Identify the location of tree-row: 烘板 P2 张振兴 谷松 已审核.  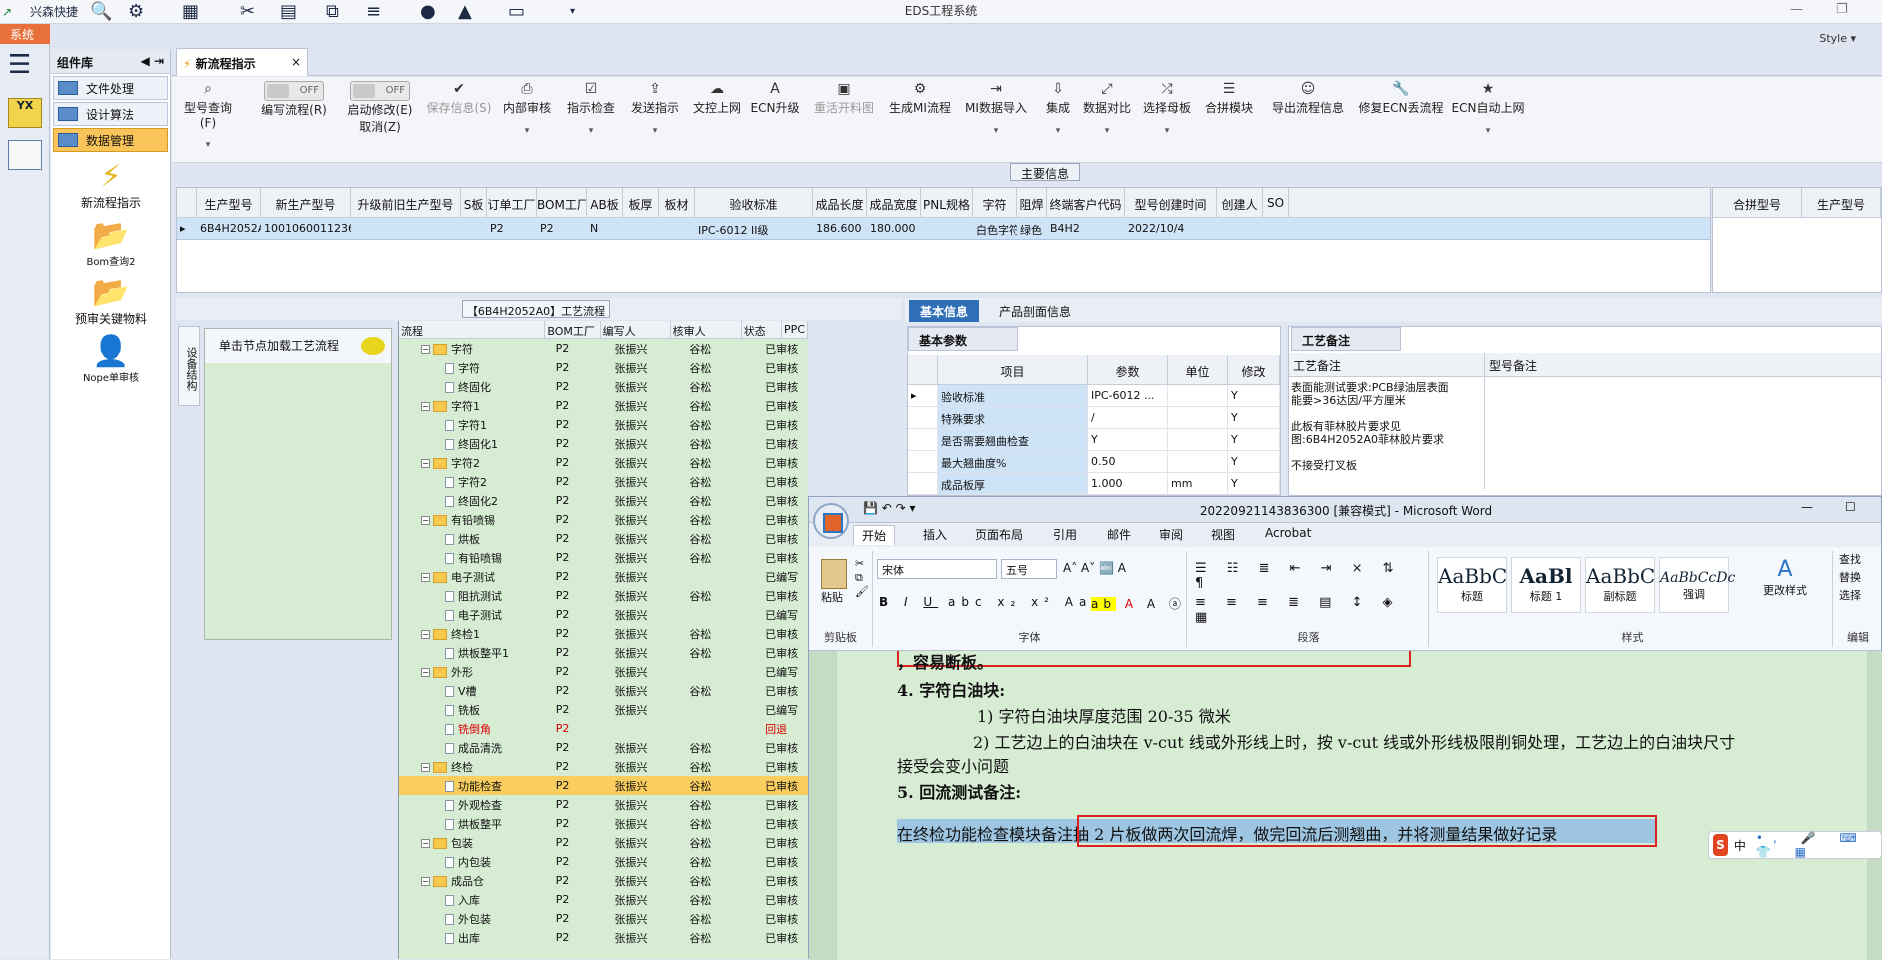
(603, 538).